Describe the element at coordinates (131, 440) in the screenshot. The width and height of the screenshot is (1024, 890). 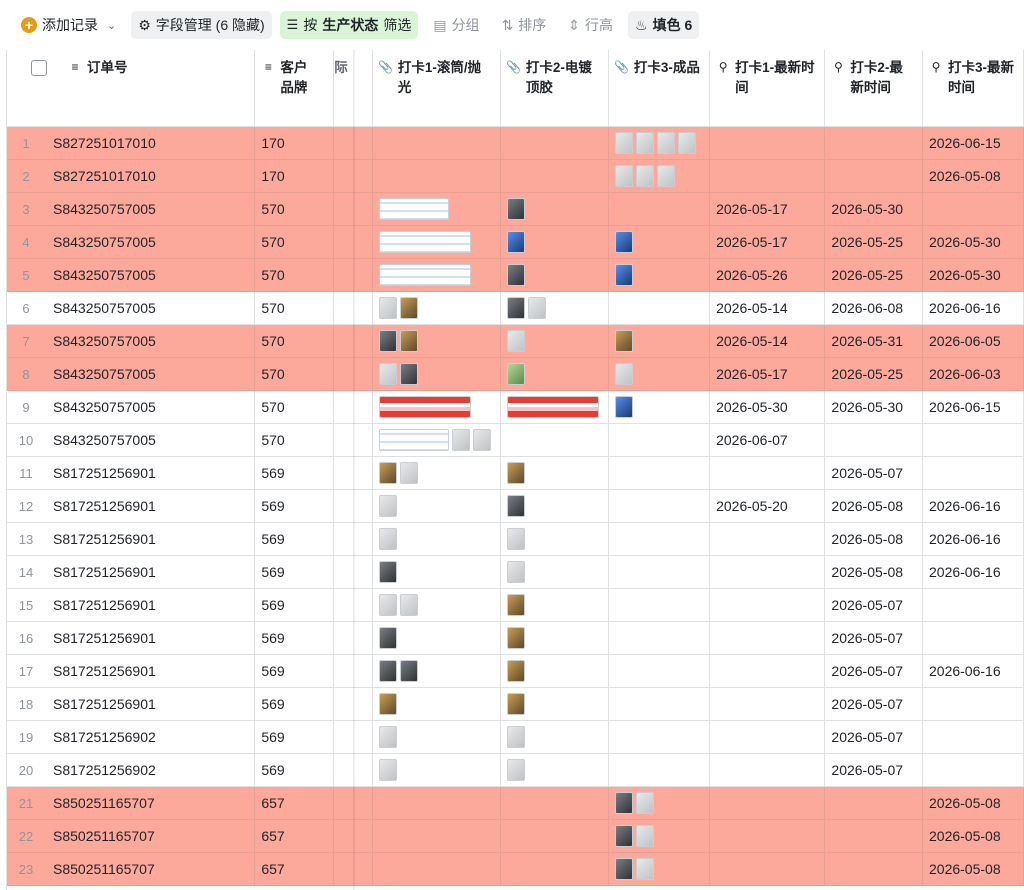
I see `order-cell: 10 S843250757005` at that location.